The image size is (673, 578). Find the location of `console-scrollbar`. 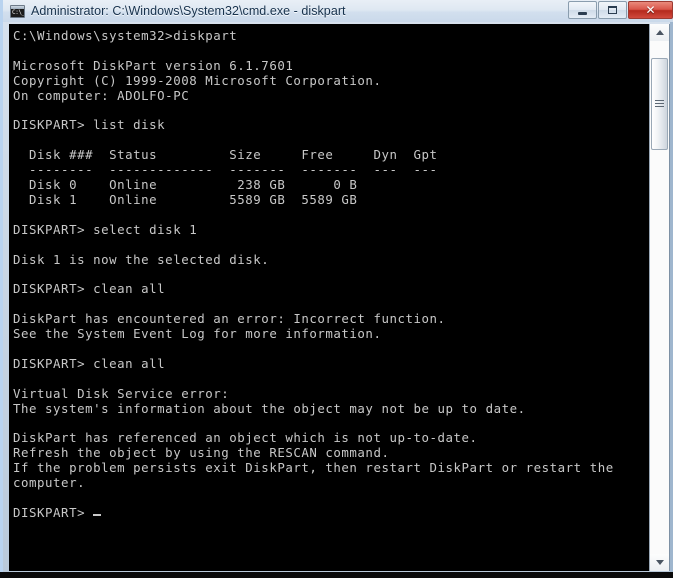

console-scrollbar is located at coordinates (659, 297).